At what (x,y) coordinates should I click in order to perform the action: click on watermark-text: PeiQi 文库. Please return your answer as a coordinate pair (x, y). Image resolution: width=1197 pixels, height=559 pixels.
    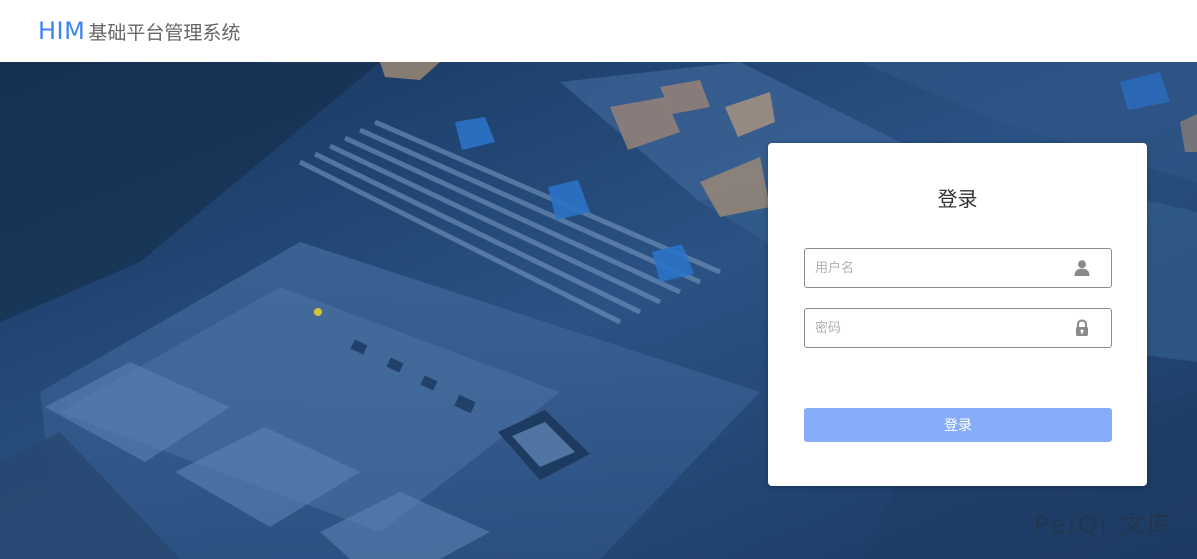
    Looking at the image, I should click on (1104, 525).